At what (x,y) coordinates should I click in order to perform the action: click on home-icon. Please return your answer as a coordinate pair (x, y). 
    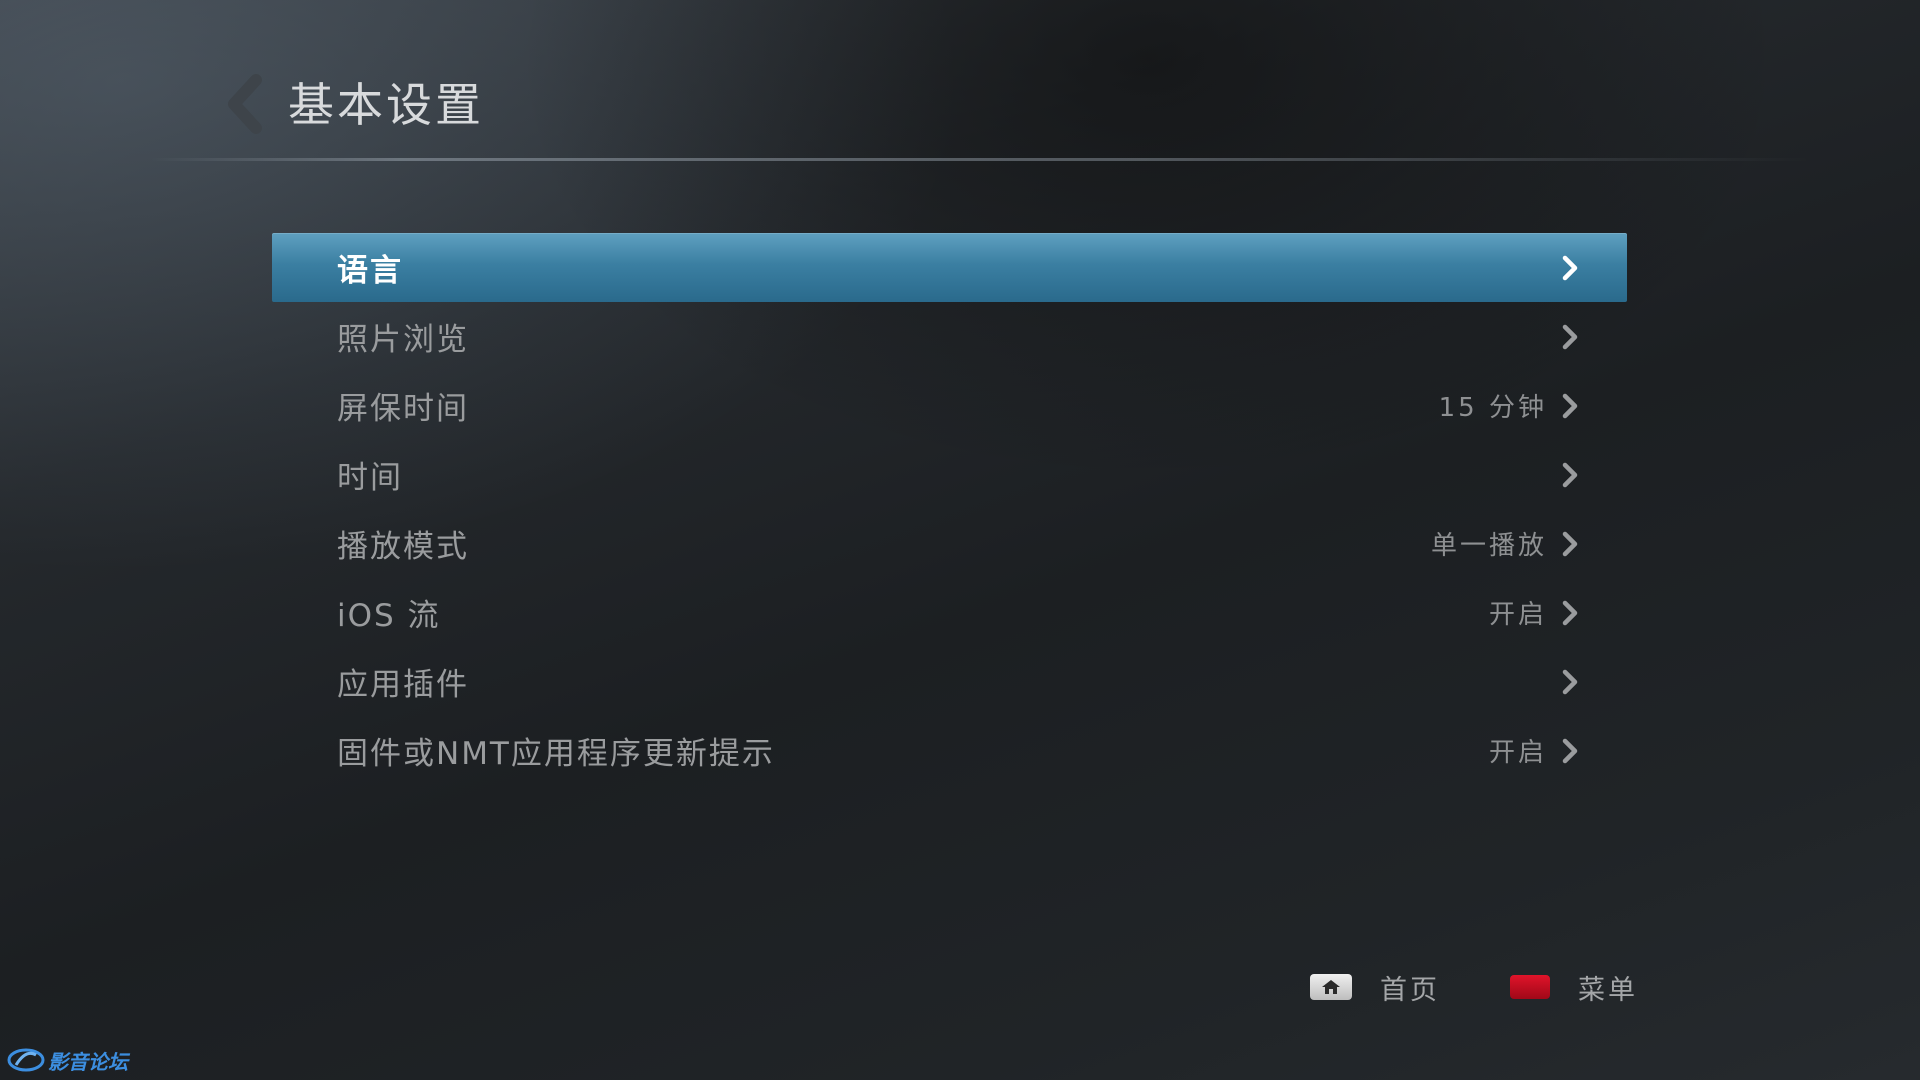
    Looking at the image, I should click on (1331, 987).